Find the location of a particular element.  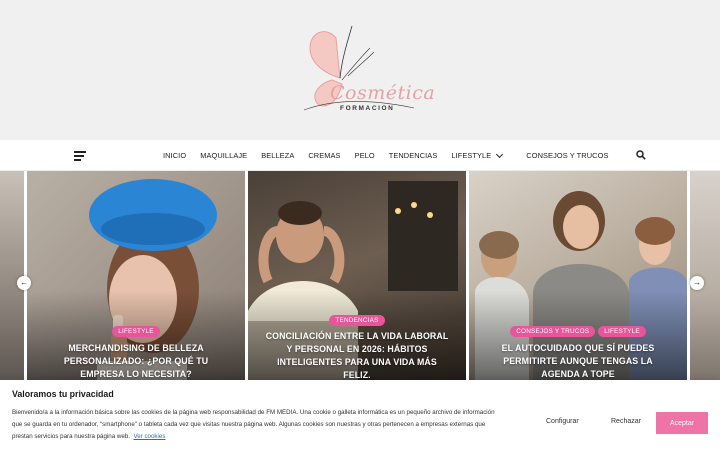

category-badge: CONSEJOS Y TRUCOS is located at coordinates (553, 331).